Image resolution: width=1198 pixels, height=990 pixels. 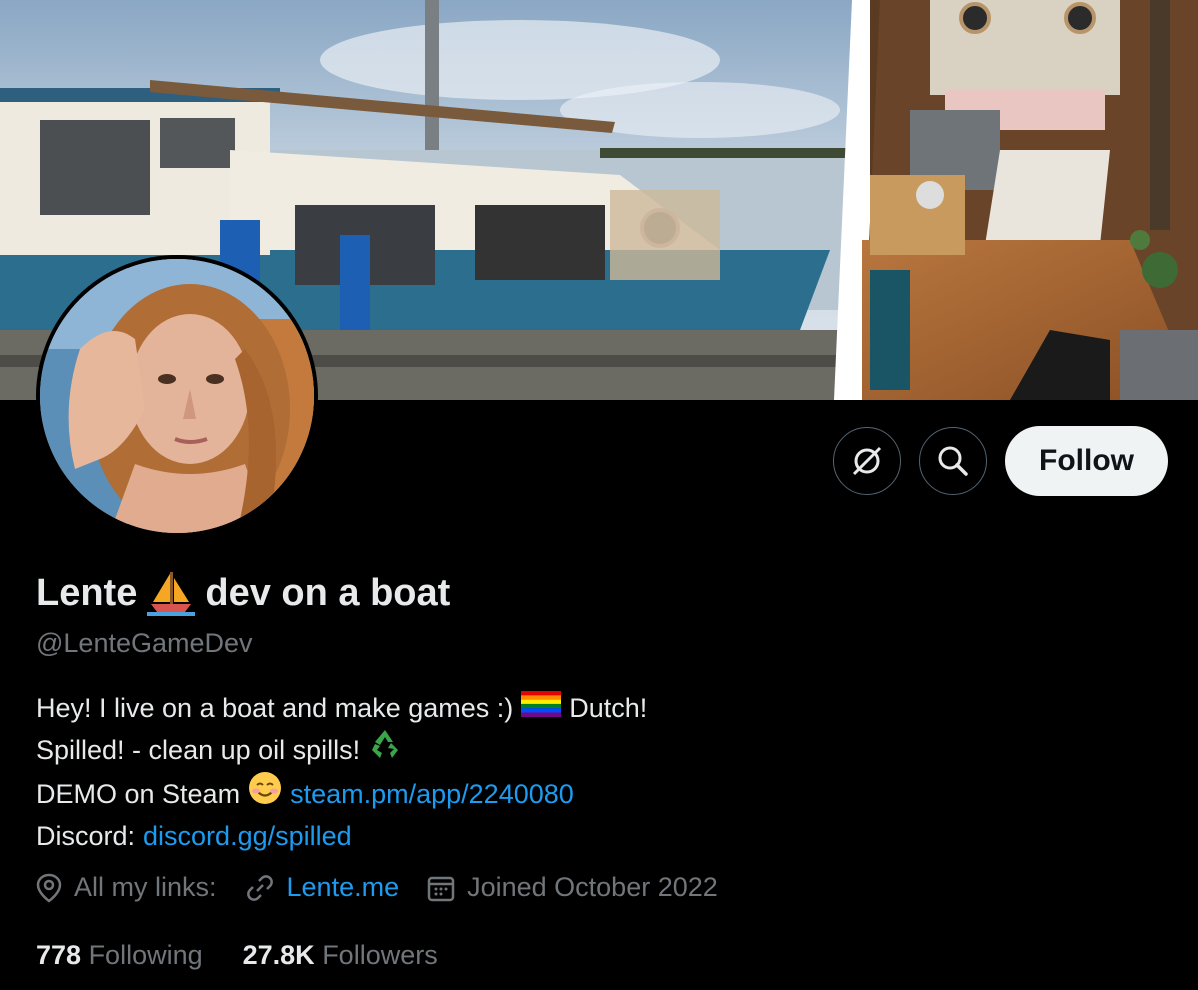 I want to click on location-pin-icon, so click(x=49, y=888).